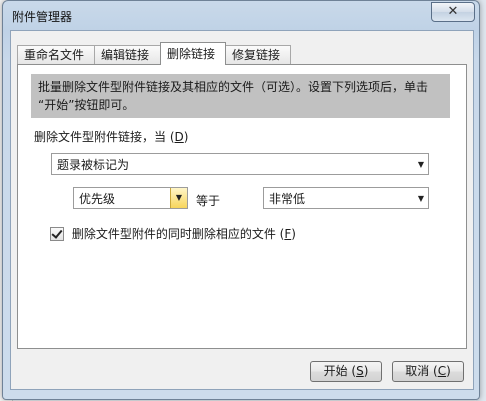 This screenshot has height=401, width=486. Describe the element at coordinates (288, 234) in the screenshot. I see `delete-files-accesskey: F` at that location.